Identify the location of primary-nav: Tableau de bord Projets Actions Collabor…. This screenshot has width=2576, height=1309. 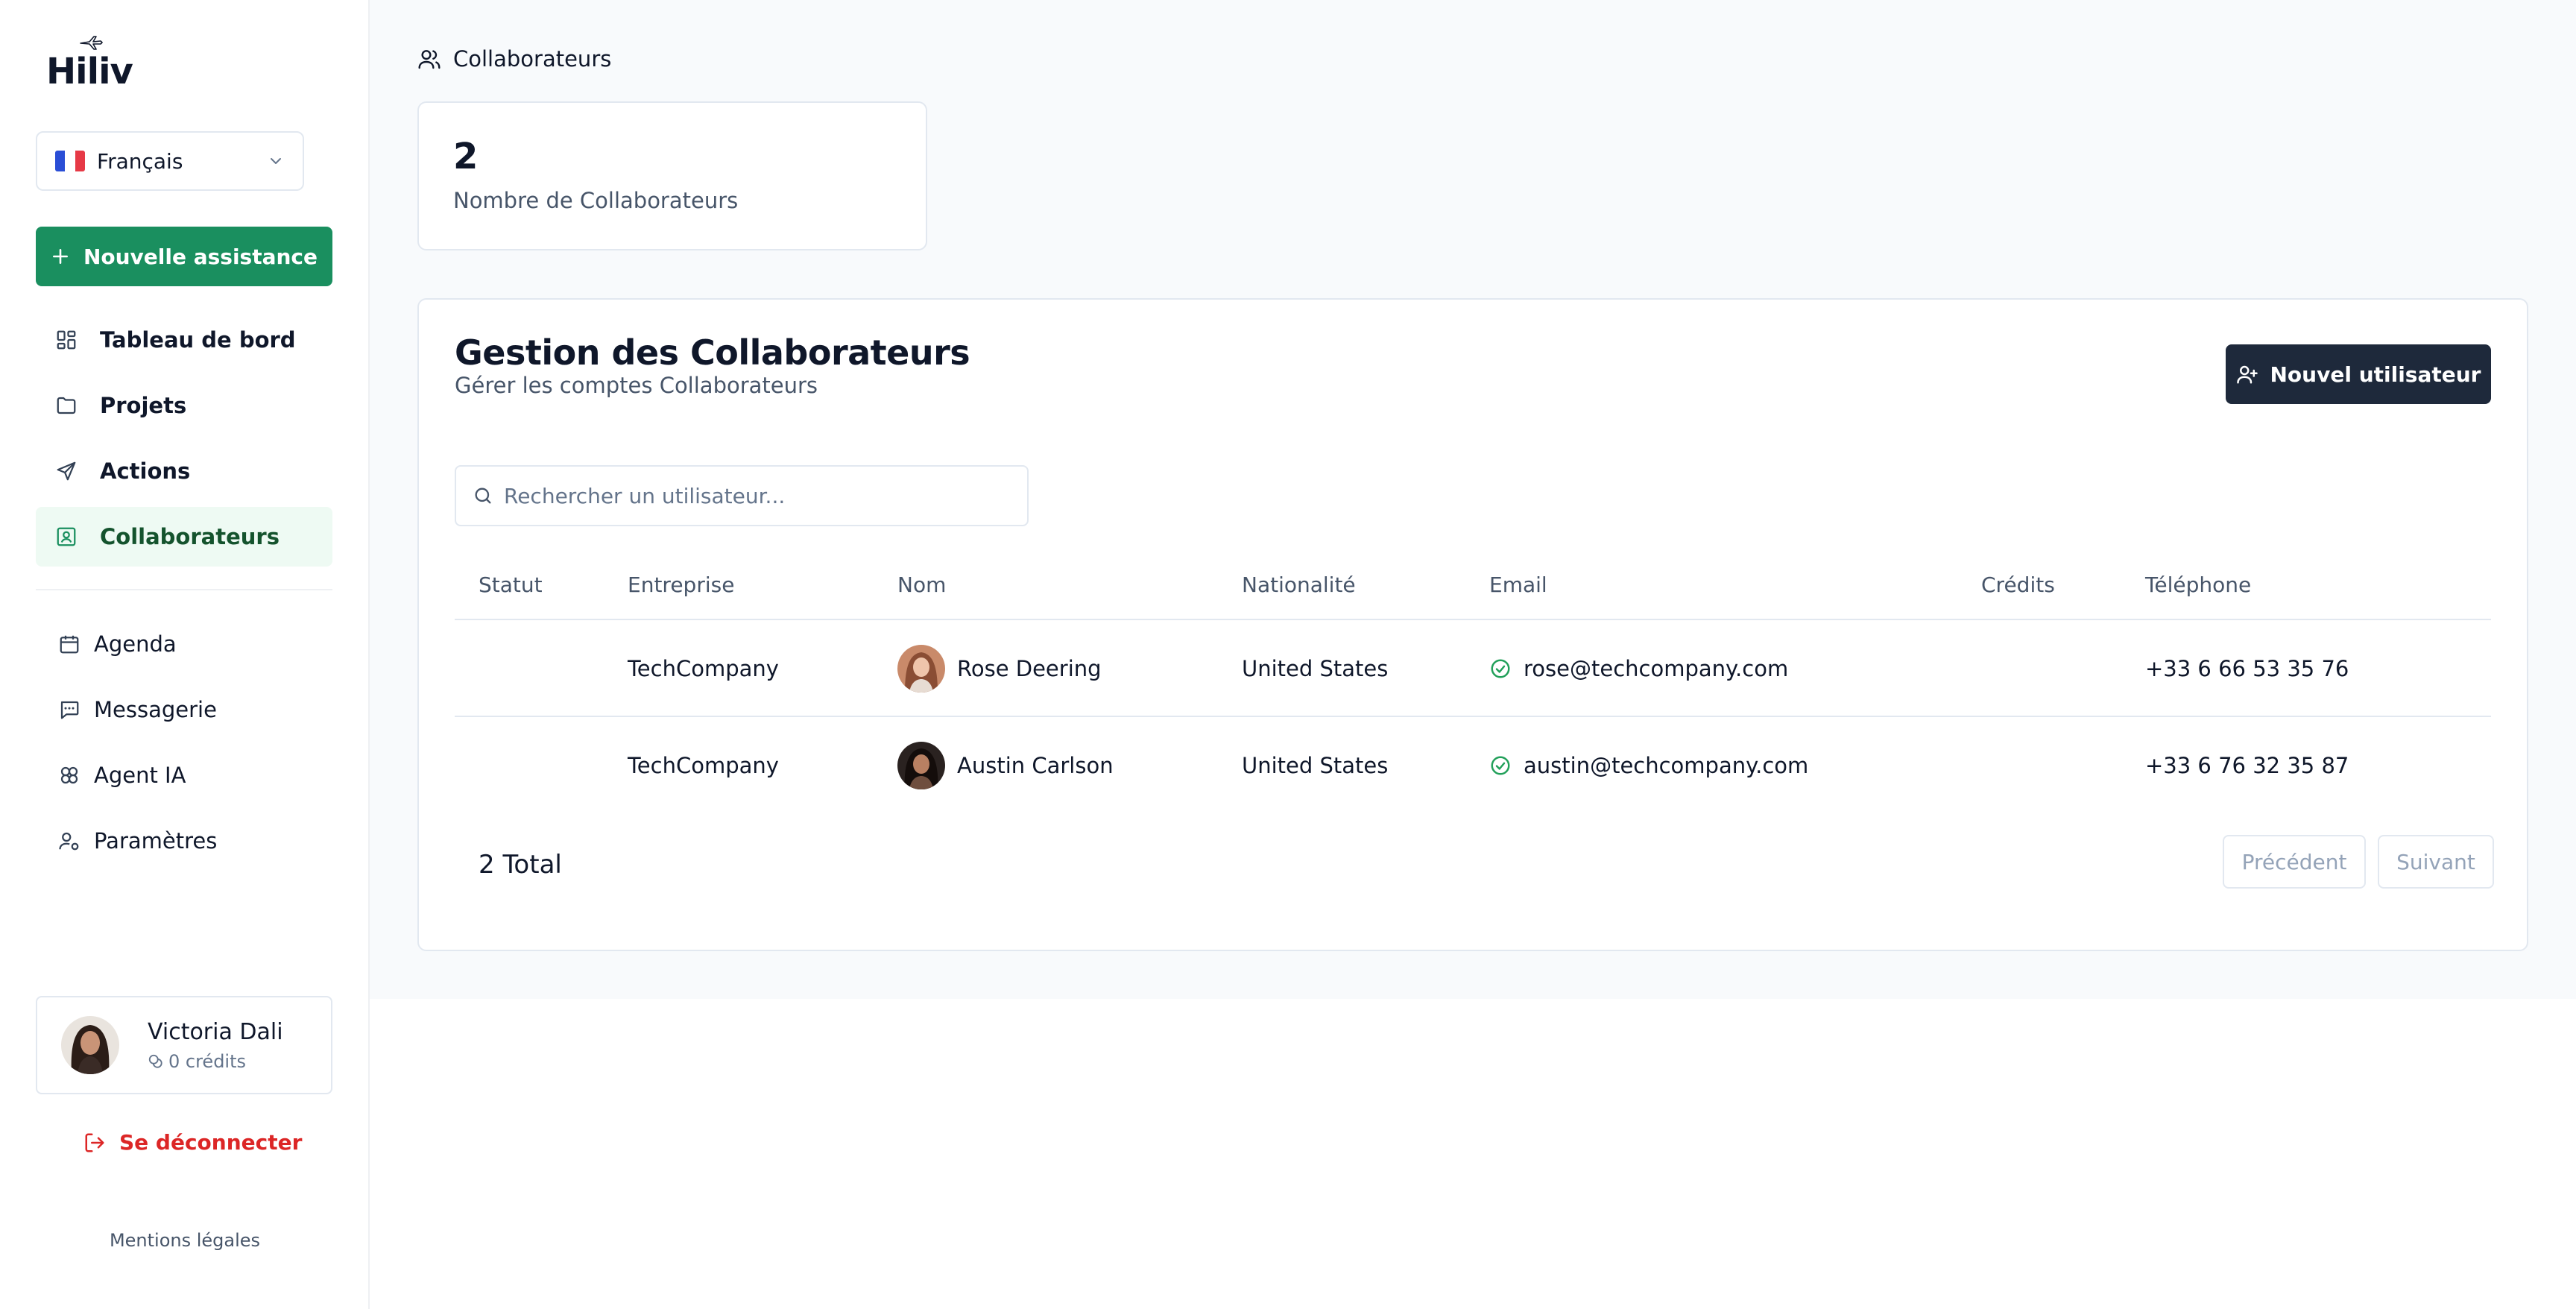
(184, 441).